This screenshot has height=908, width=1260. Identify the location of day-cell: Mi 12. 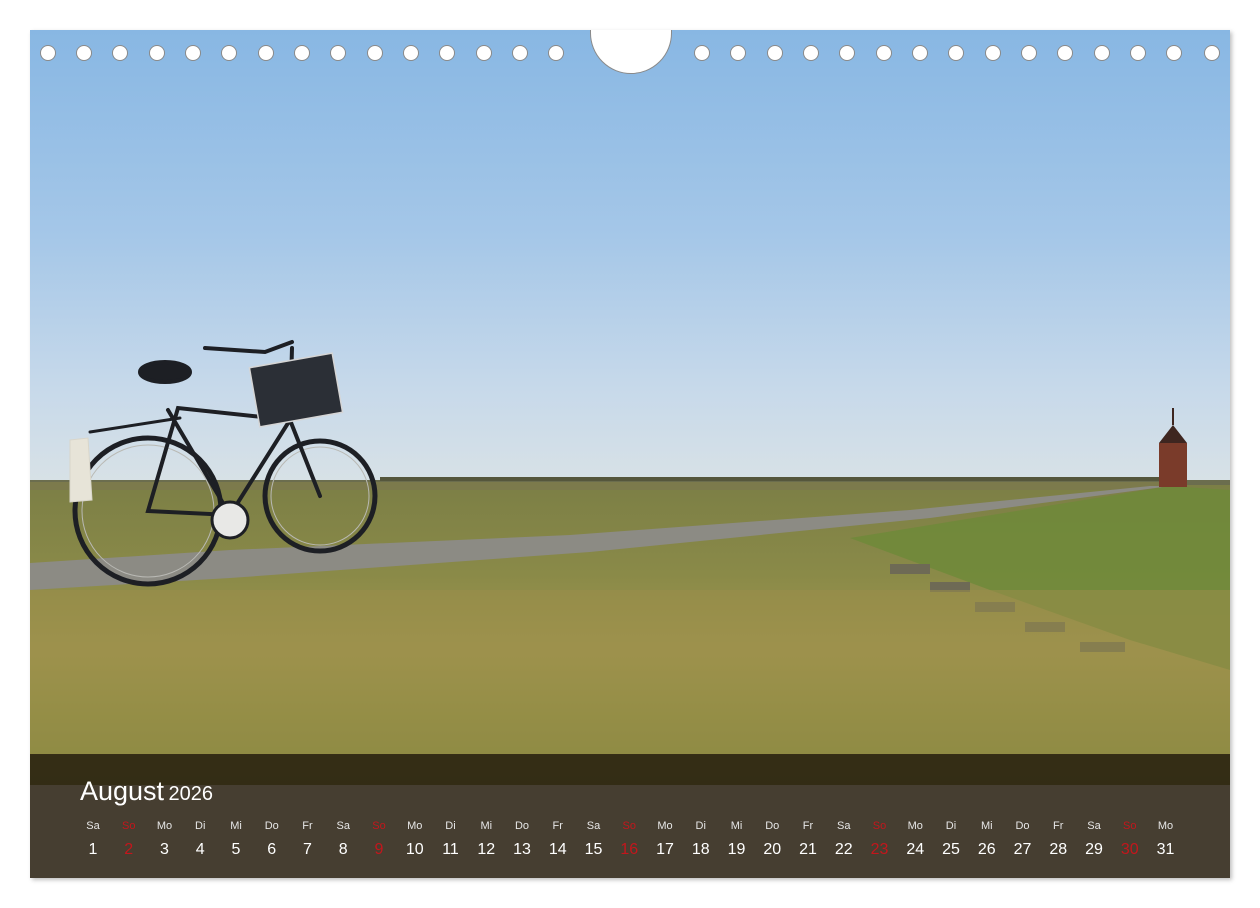
(486, 839).